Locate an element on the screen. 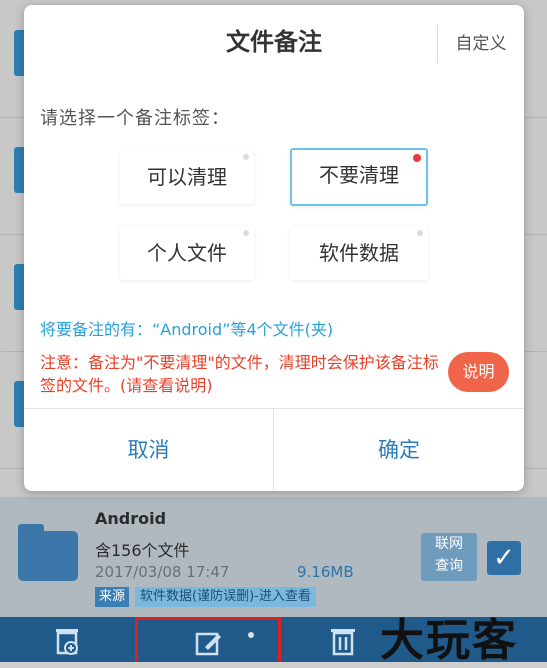 This screenshot has width=547, height=668. file-tag-link: 软件数据(谨防误删)-进入查看 is located at coordinates (225, 597).